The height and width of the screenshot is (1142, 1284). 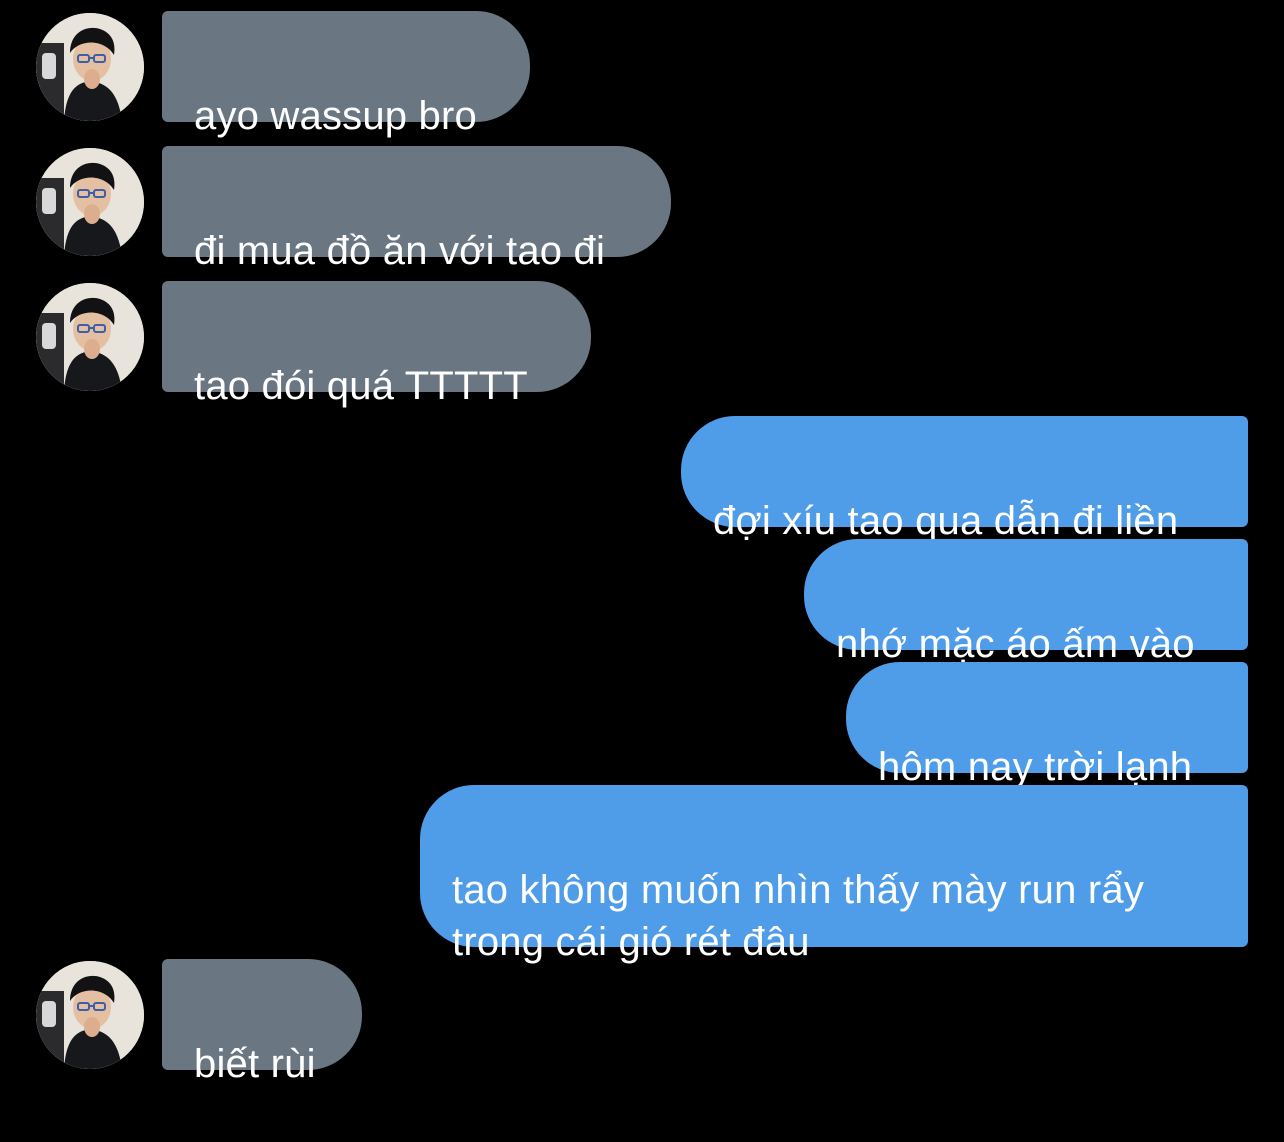 I want to click on message-bubble-outgoing: hôm nay trời lạnh, so click(x=1047, y=725).